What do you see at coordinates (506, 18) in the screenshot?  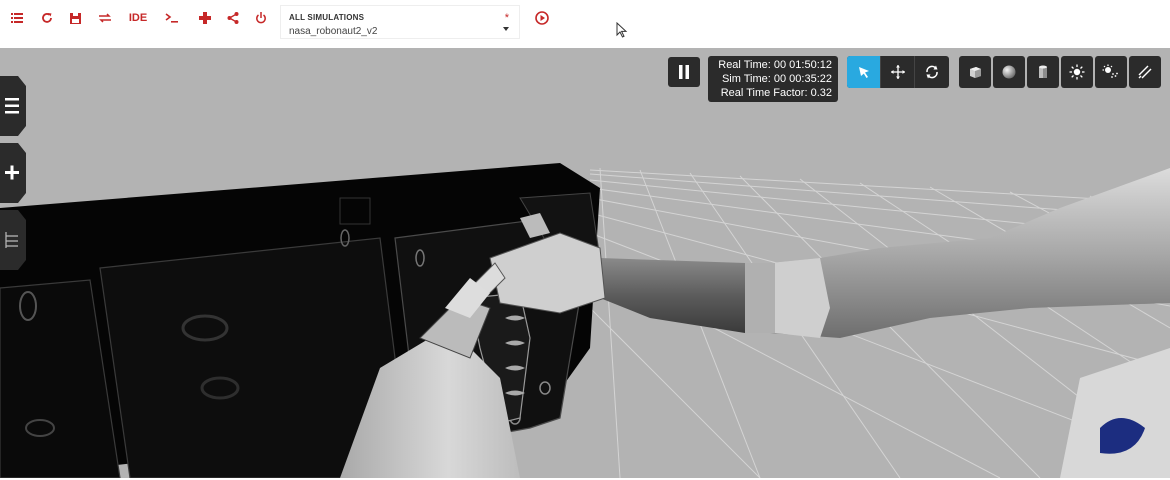 I see `modified-marker: *` at bounding box center [506, 18].